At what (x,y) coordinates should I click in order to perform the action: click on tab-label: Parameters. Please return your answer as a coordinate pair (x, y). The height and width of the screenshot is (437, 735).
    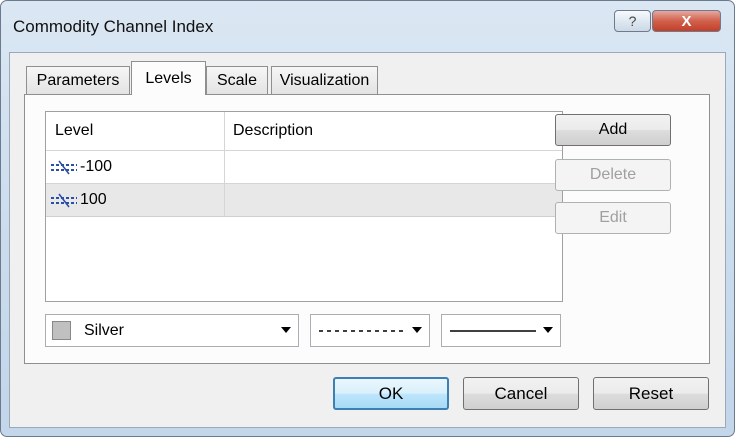
    Looking at the image, I should click on (78, 80).